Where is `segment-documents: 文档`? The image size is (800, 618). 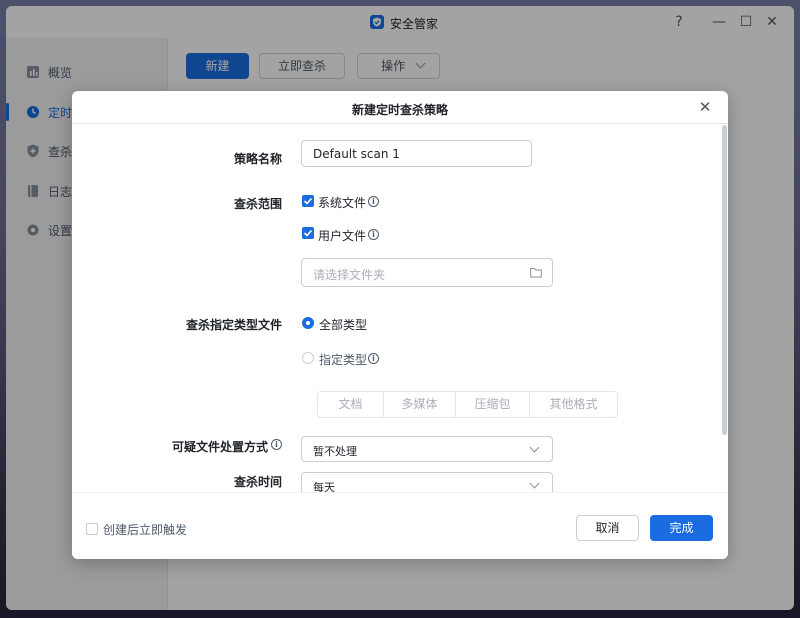 segment-documents: 文档 is located at coordinates (351, 404).